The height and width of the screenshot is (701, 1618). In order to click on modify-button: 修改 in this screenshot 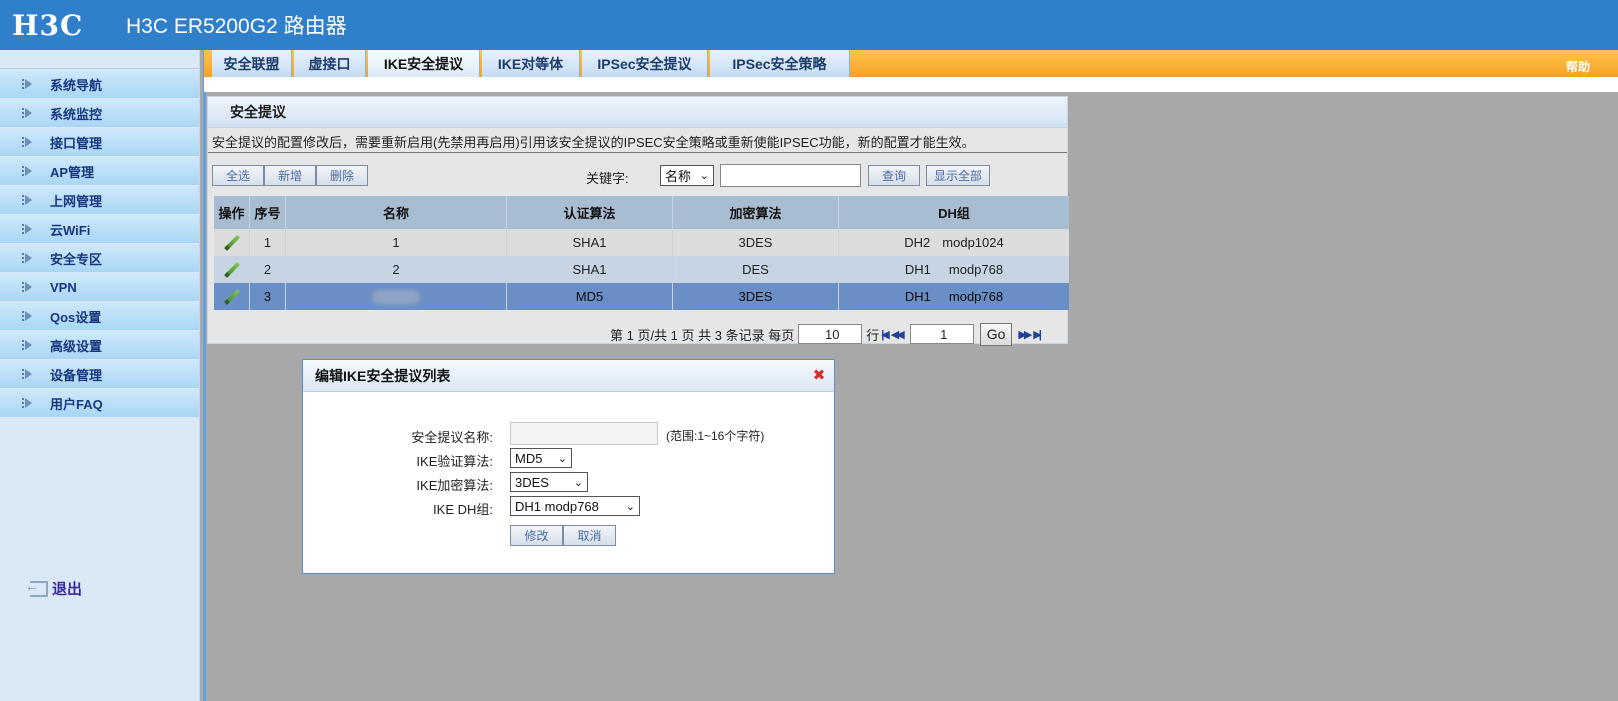, I will do `click(536, 535)`.